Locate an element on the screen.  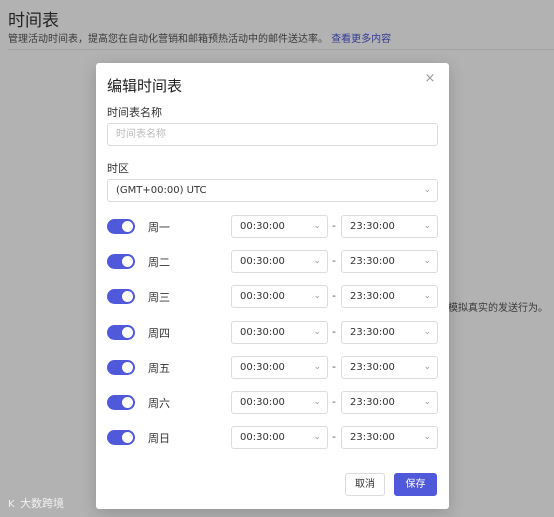
save-button: 保存 is located at coordinates (415, 484).